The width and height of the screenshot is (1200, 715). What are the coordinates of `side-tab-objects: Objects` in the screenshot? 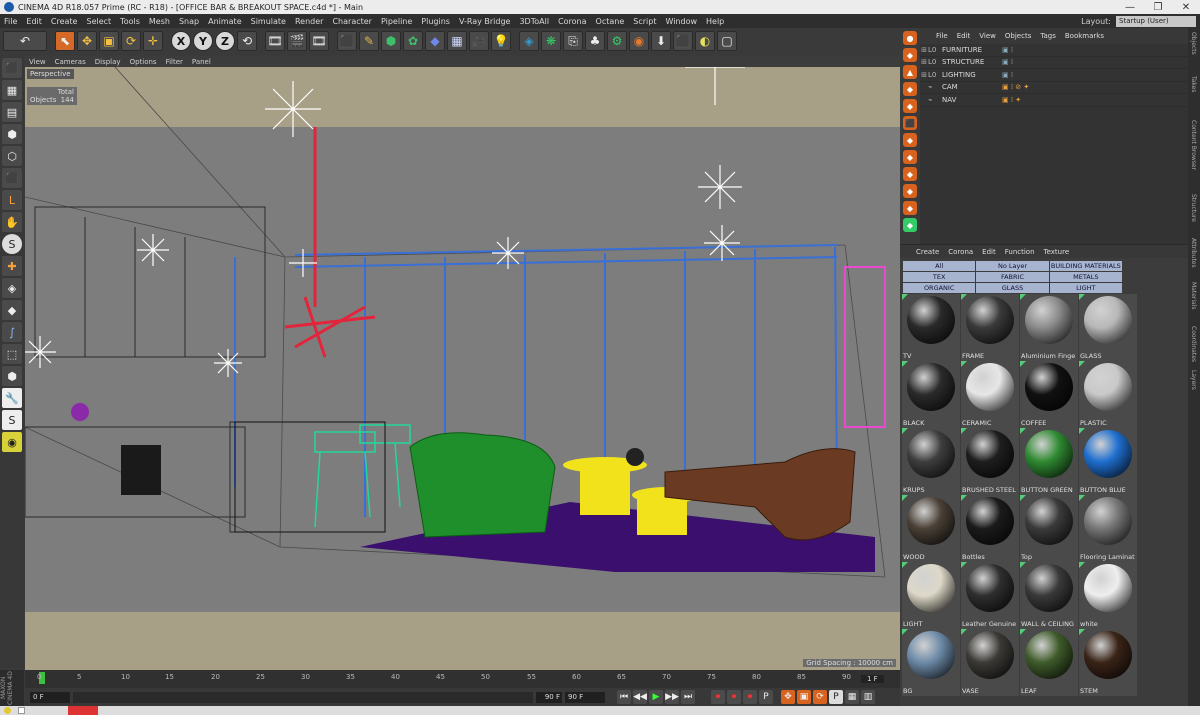 It's located at (1193, 52).